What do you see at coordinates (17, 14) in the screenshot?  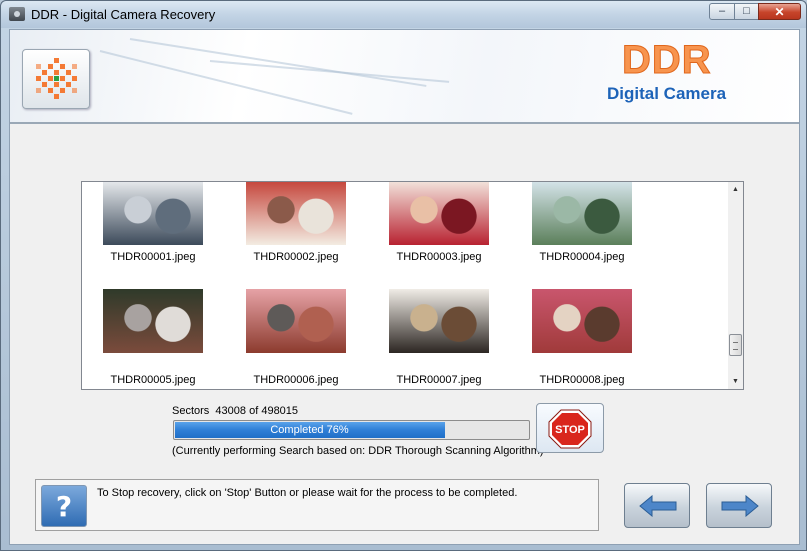 I see `camera-icon` at bounding box center [17, 14].